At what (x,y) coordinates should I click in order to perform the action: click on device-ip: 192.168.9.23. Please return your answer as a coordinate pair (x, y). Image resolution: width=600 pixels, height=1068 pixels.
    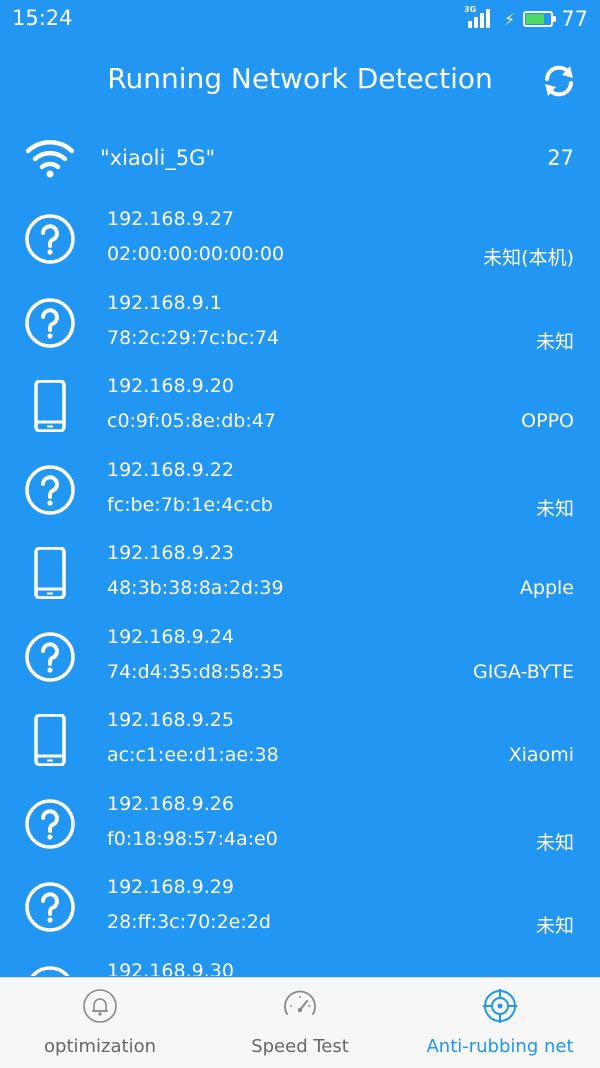
    Looking at the image, I should click on (170, 553).